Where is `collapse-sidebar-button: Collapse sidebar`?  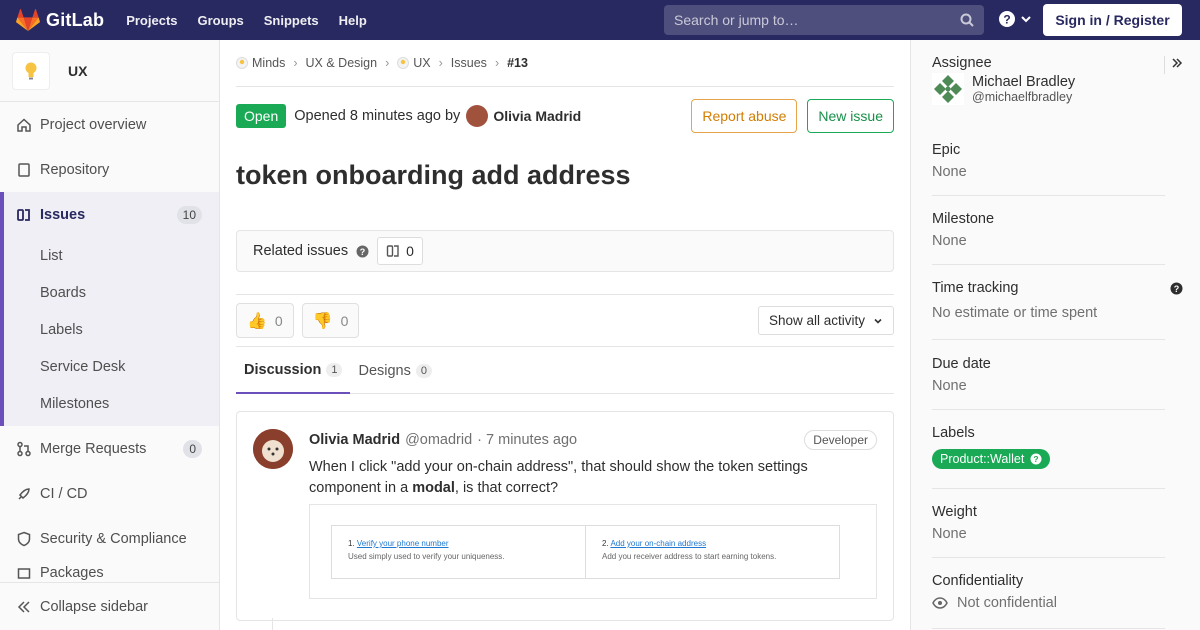 collapse-sidebar-button: Collapse sidebar is located at coordinates (109, 606).